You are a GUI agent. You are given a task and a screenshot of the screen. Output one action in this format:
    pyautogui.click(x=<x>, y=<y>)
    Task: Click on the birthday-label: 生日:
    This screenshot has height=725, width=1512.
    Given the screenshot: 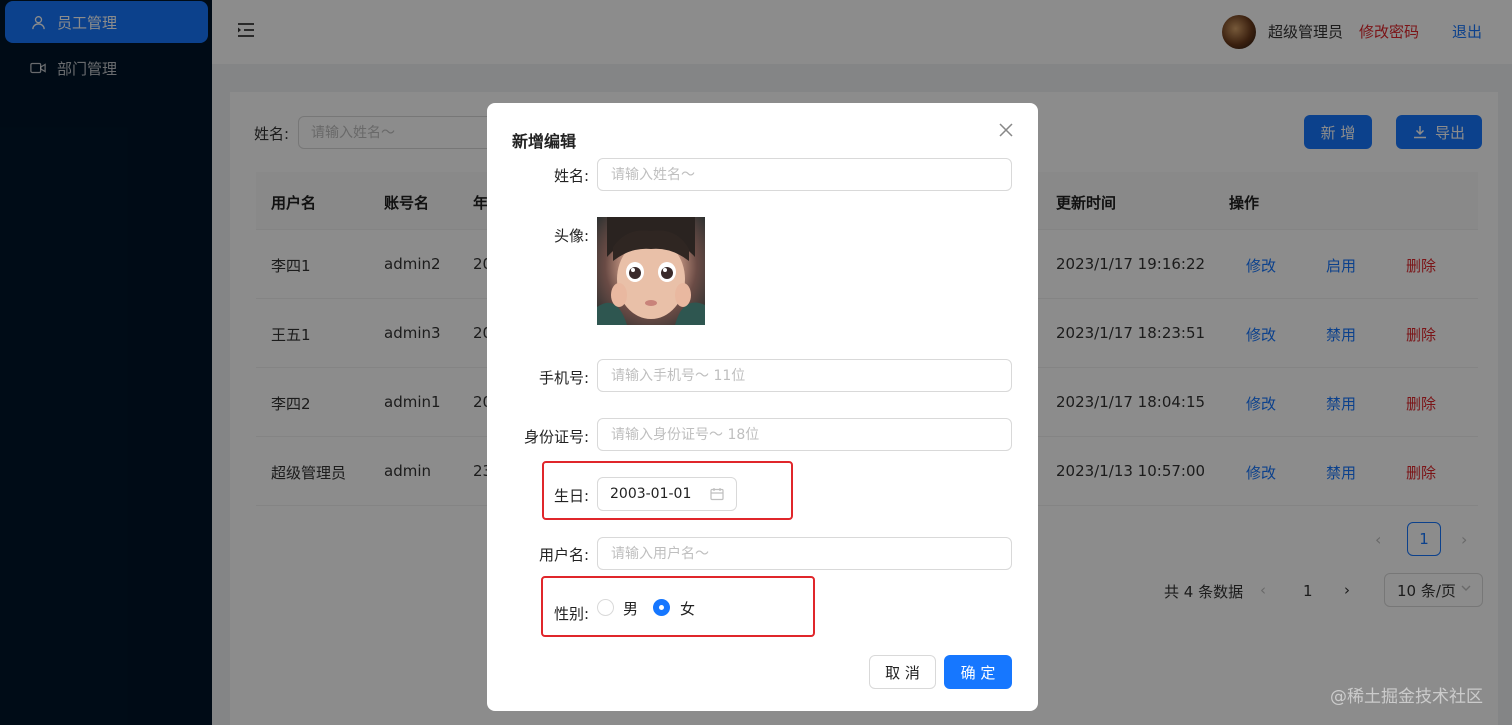 What is the action you would take?
    pyautogui.click(x=571, y=496)
    